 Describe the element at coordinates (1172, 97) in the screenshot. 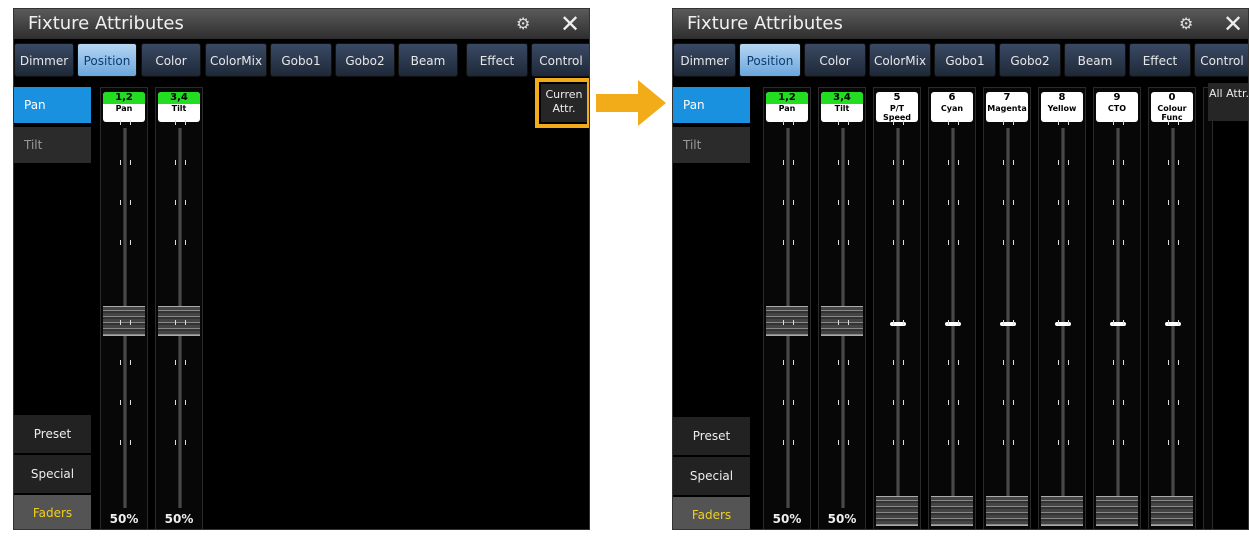

I see `fader-channel-number: 0` at that location.